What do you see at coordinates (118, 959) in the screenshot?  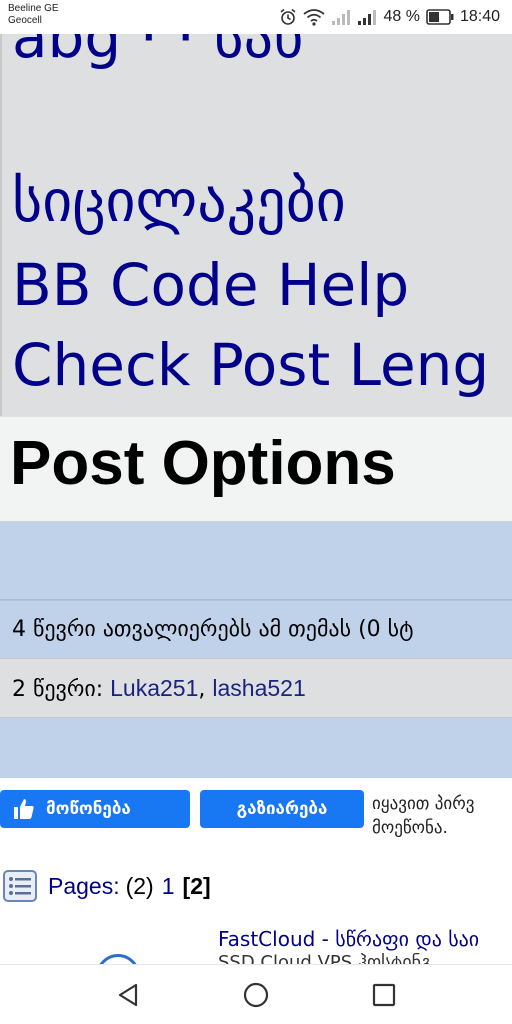 I see `ad-logo-icon` at bounding box center [118, 959].